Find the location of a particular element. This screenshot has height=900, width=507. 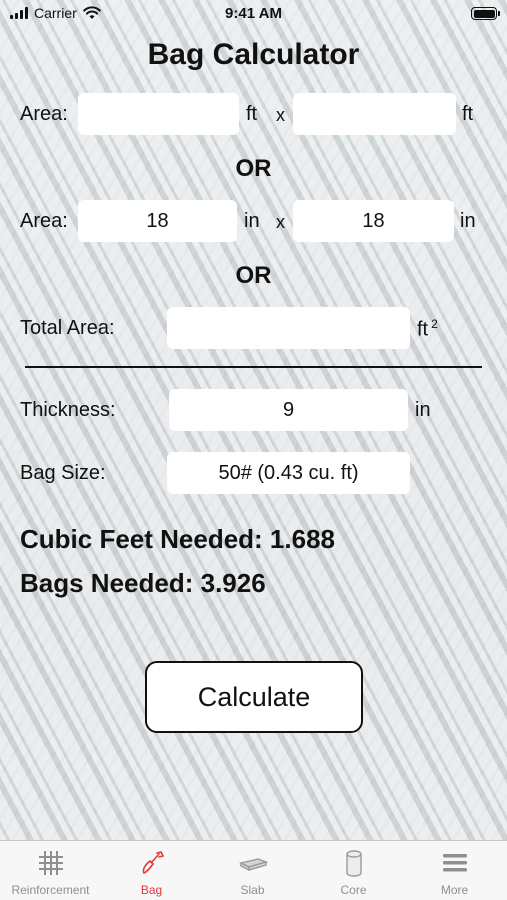

total-area-input is located at coordinates (288, 328).